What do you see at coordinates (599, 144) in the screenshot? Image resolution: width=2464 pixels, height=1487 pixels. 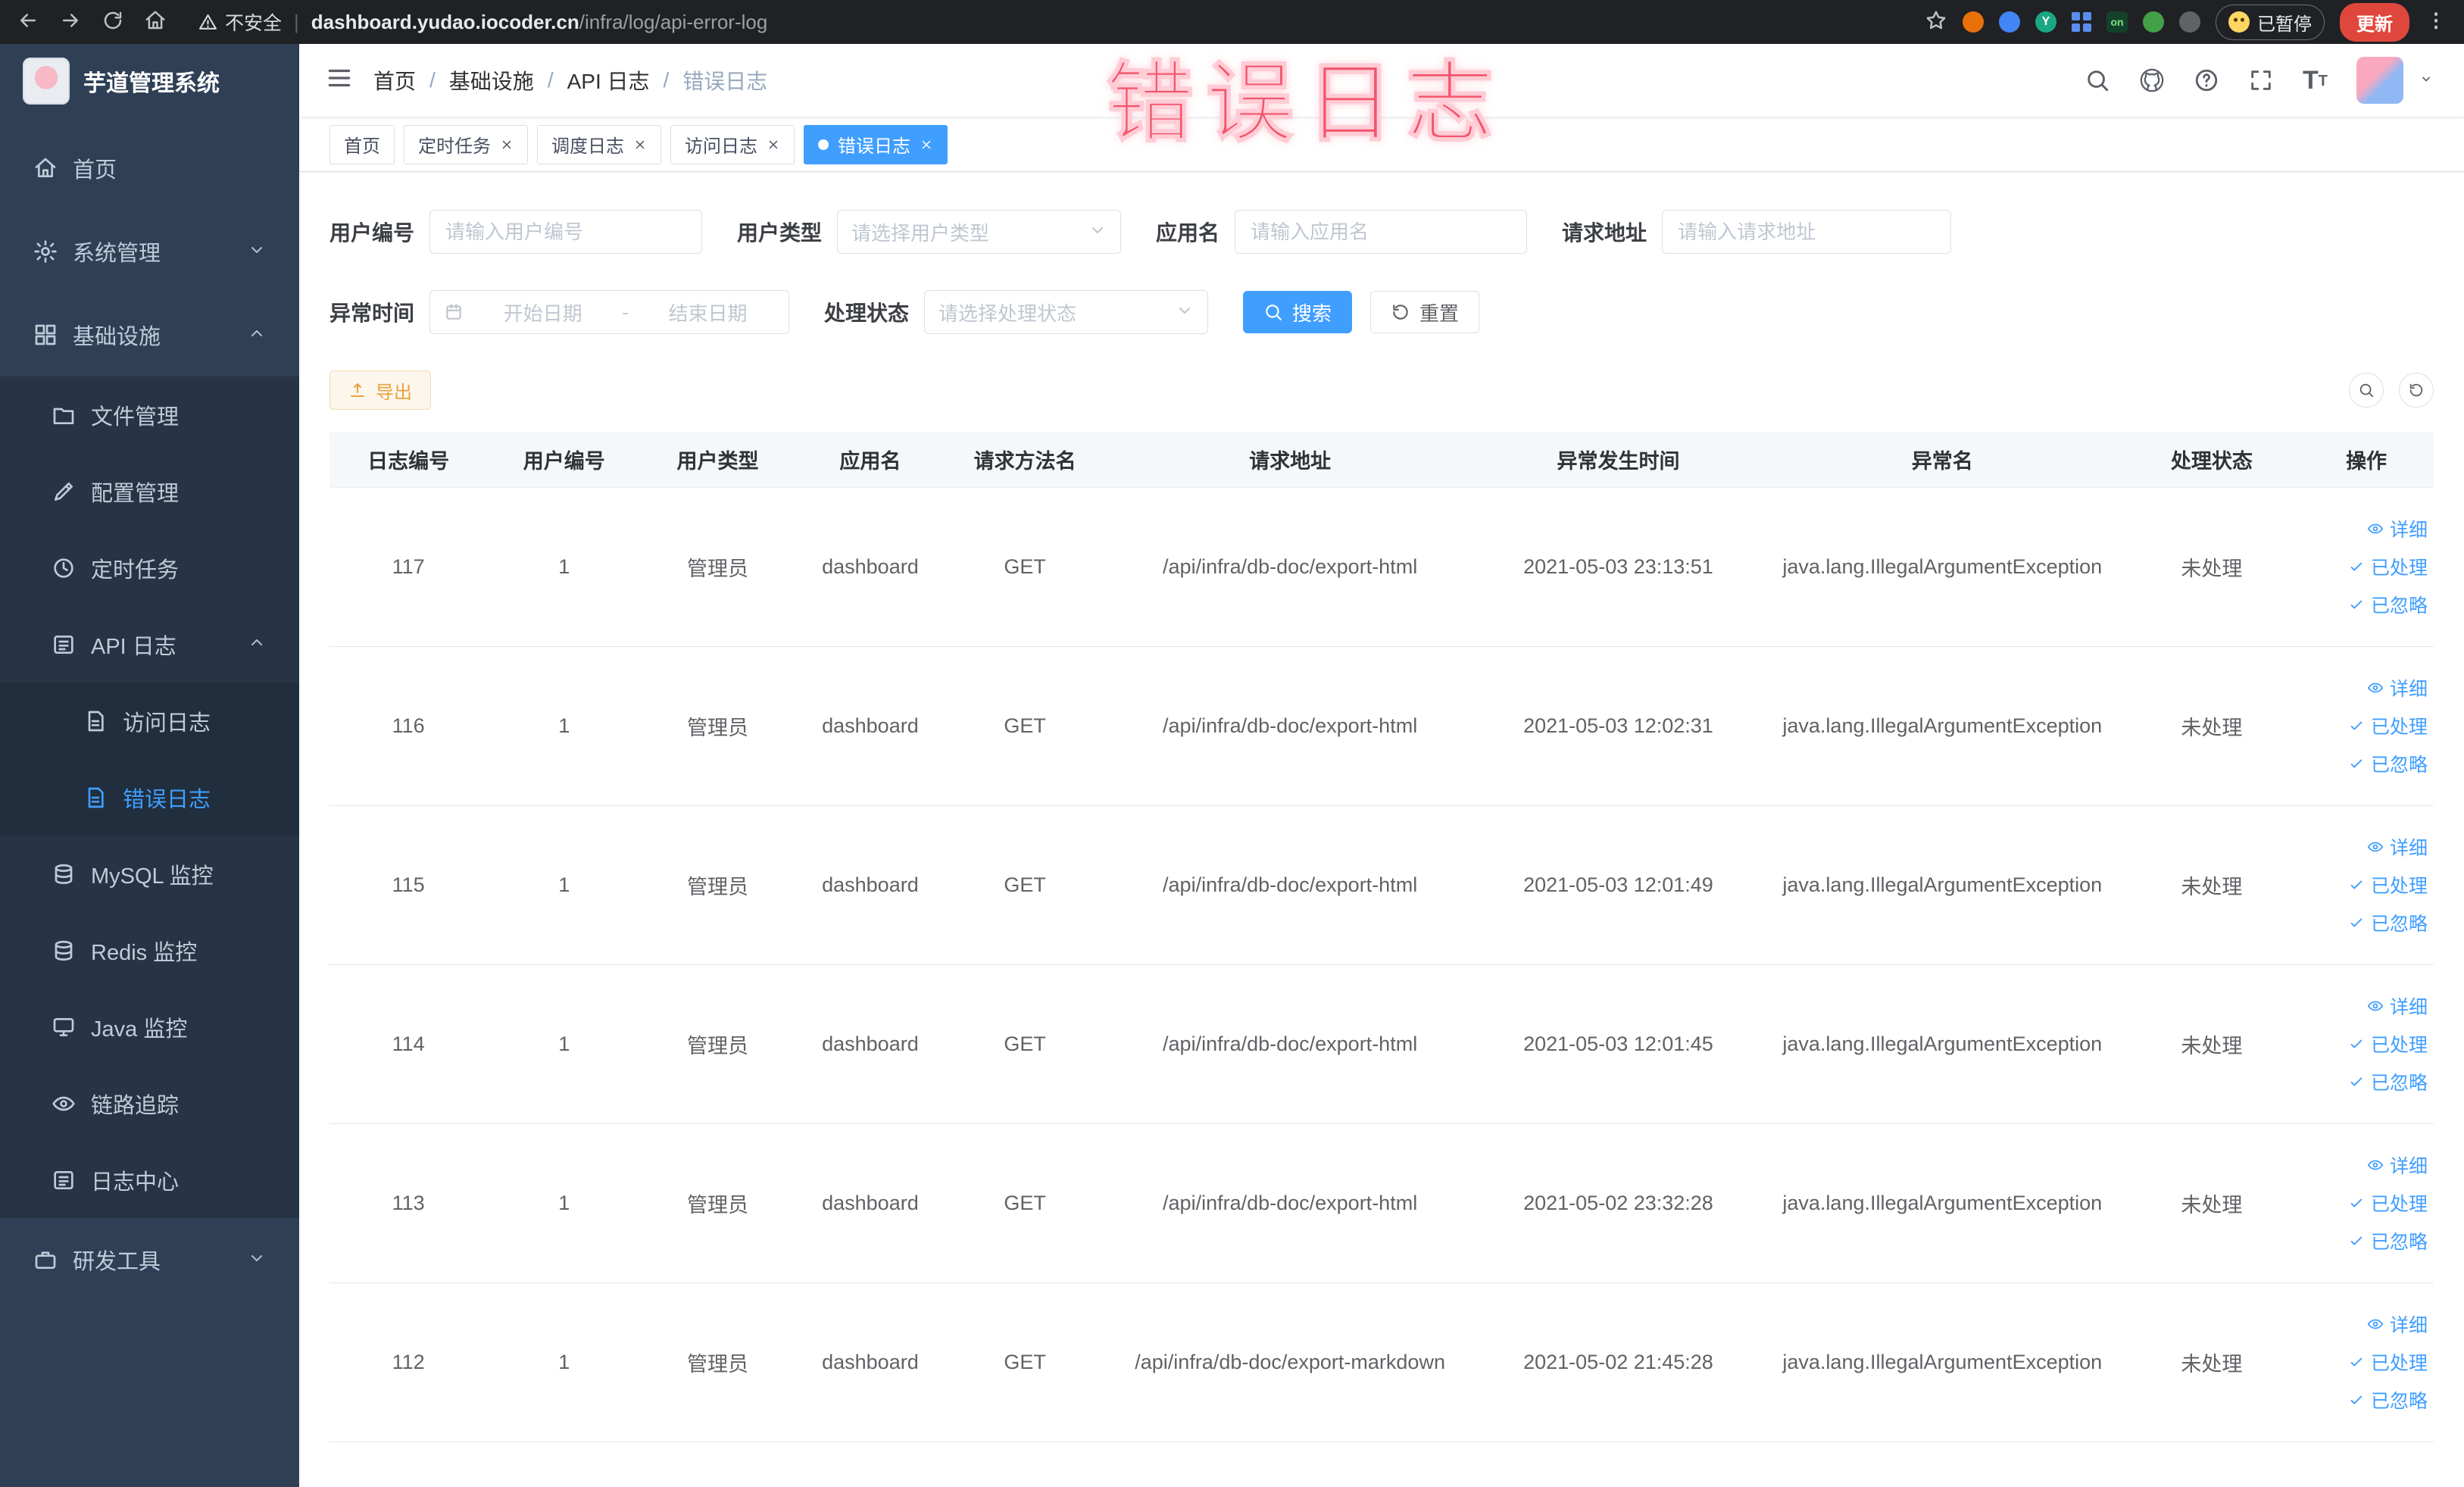 I see `tab-schedule-log: 调度日志` at bounding box center [599, 144].